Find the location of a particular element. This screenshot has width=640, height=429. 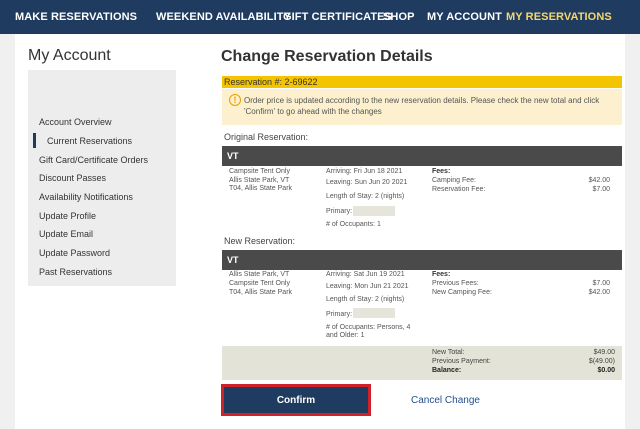

original-state-bar: VT is located at coordinates (422, 156).